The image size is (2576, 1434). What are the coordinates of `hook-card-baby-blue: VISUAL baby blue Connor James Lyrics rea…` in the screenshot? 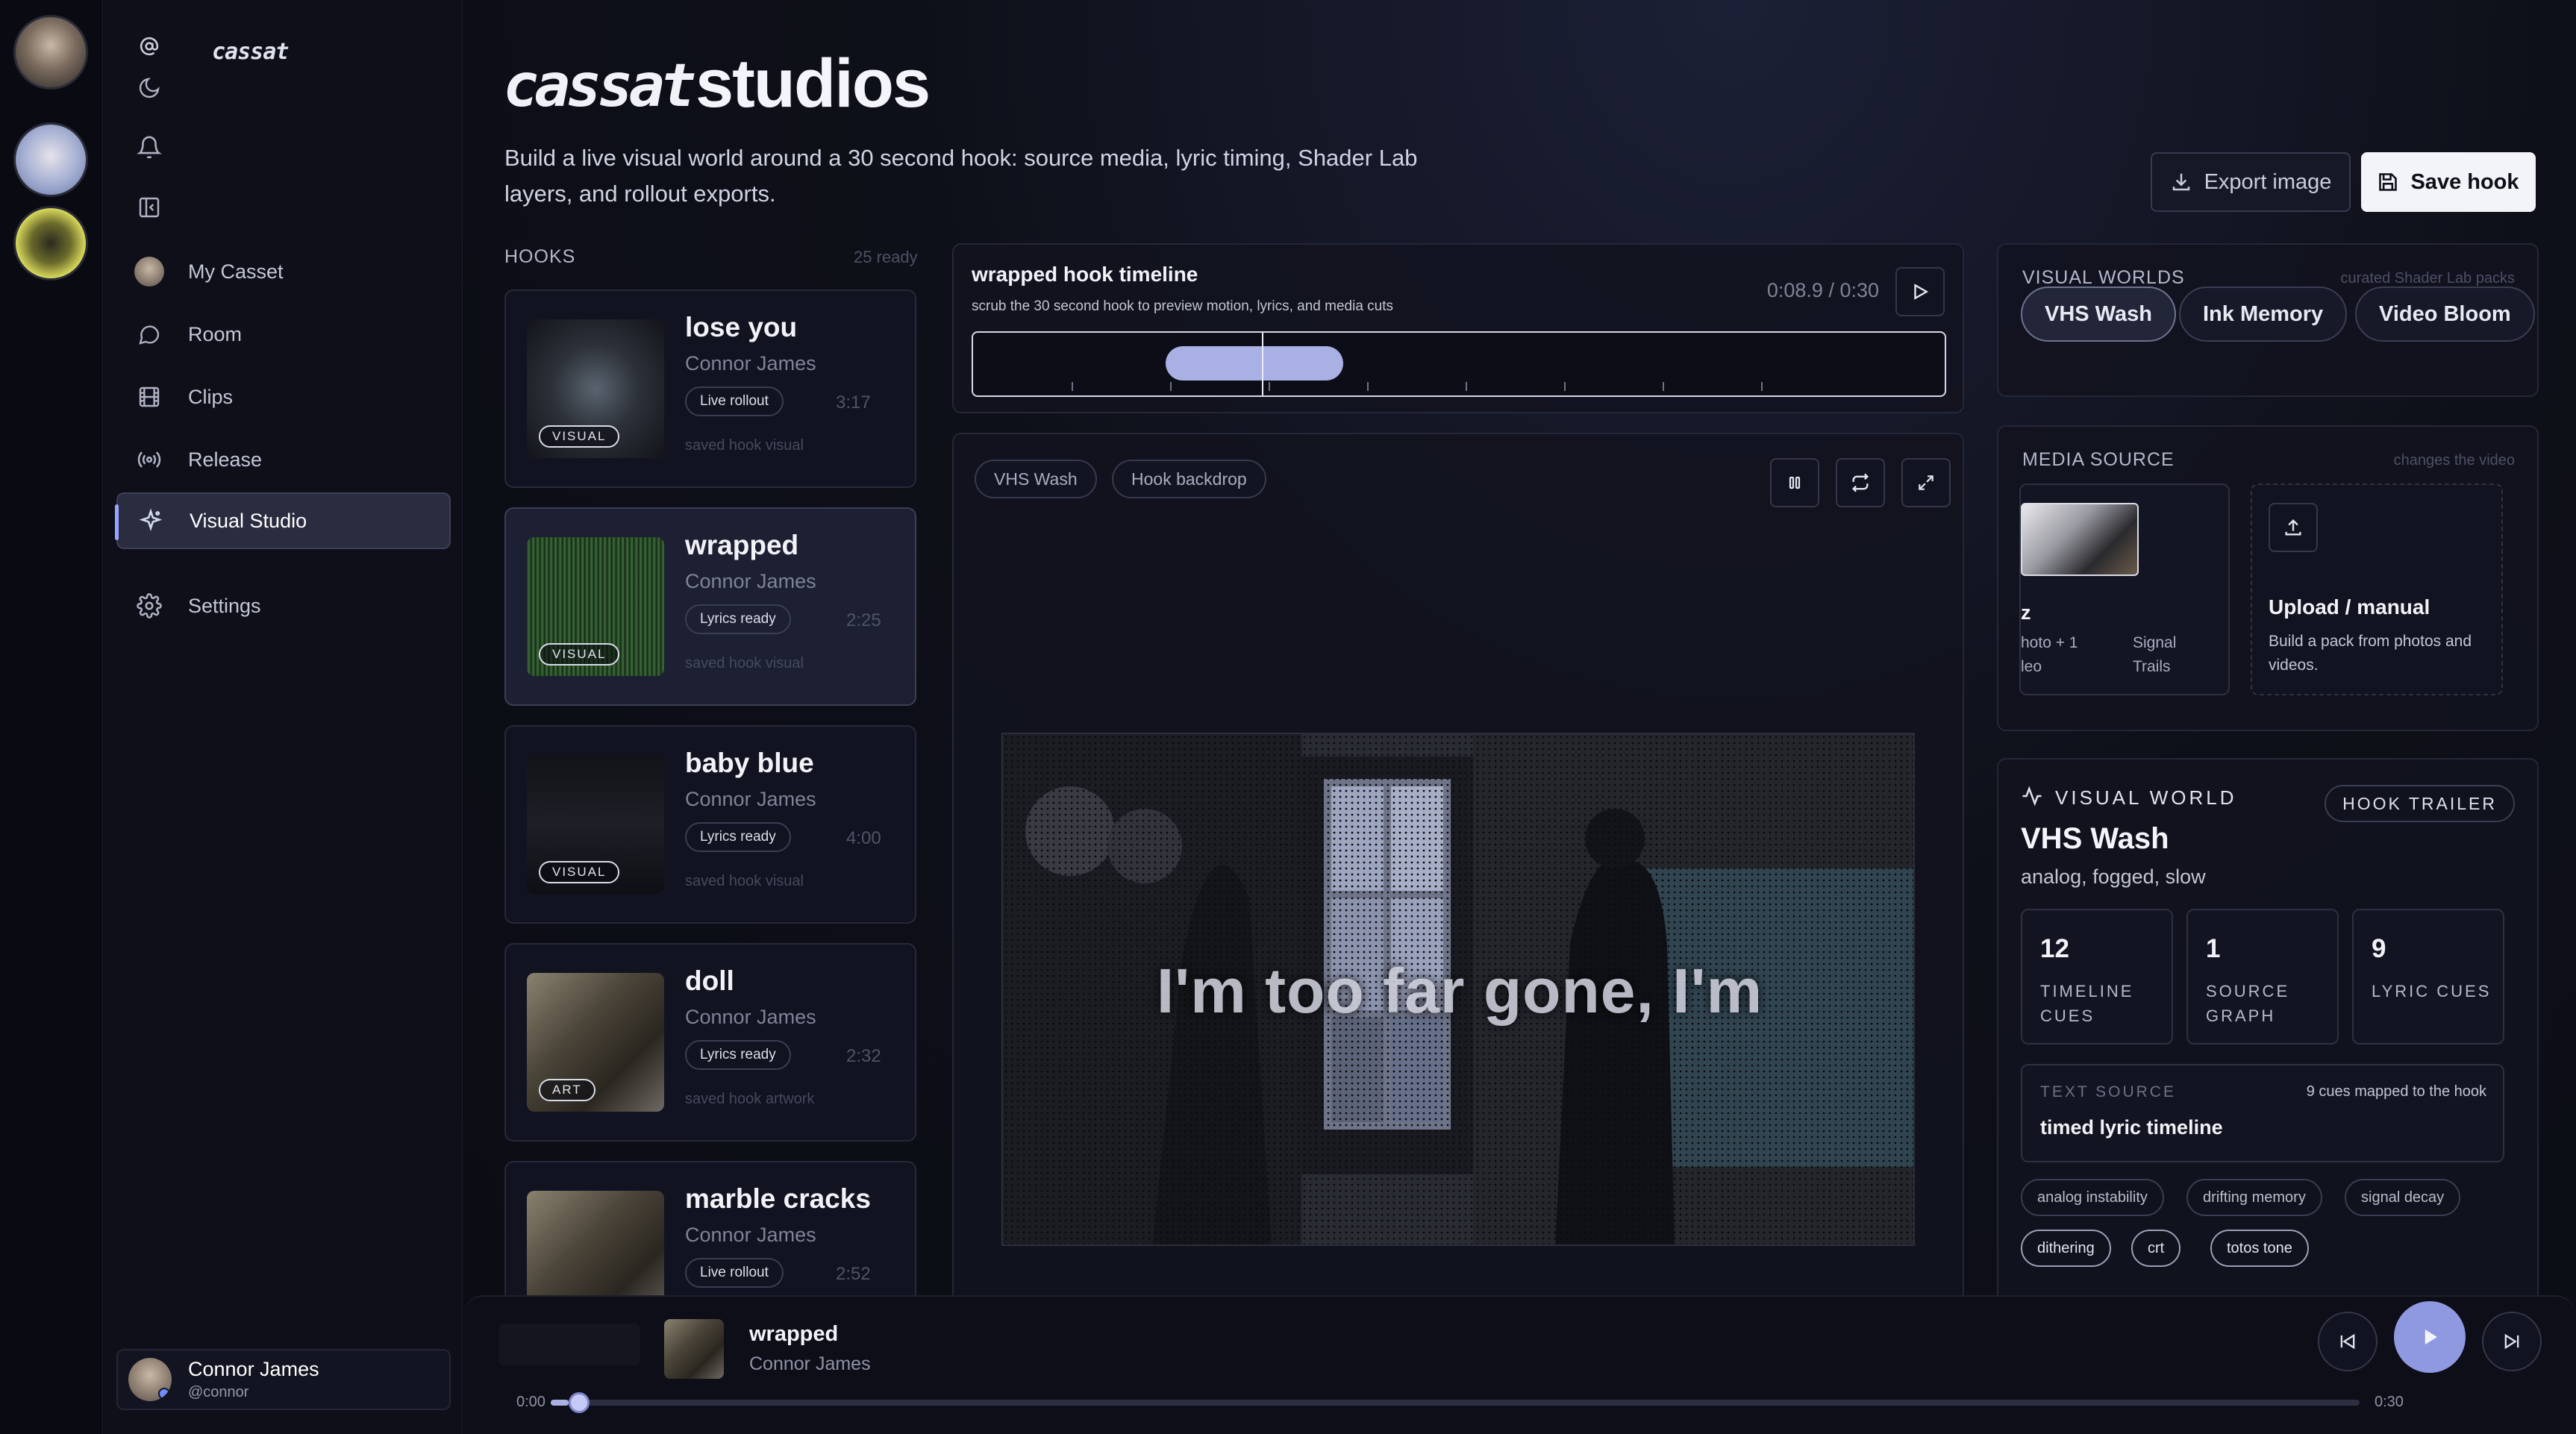 It's located at (710, 824).